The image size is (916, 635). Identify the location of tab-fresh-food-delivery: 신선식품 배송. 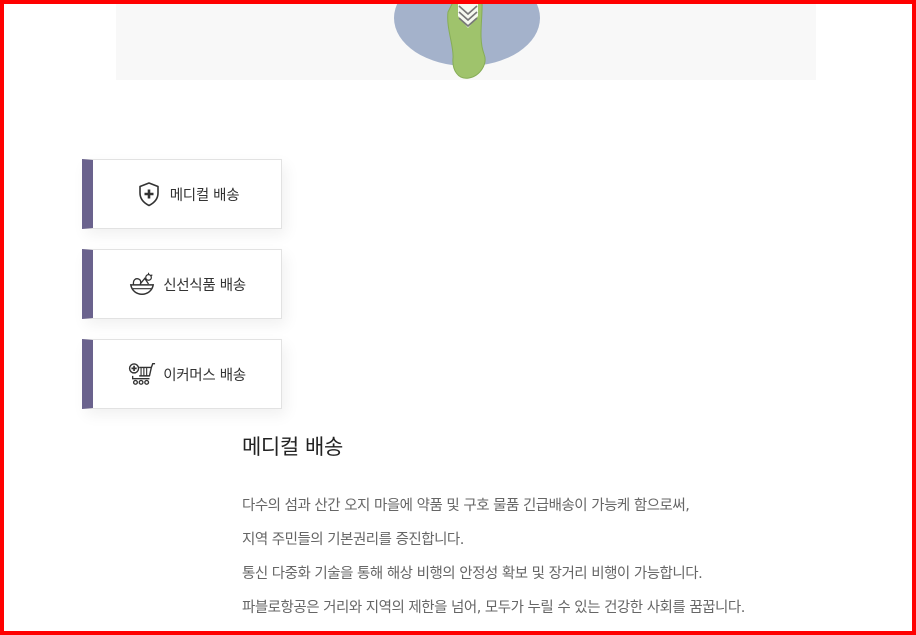
(182, 284).